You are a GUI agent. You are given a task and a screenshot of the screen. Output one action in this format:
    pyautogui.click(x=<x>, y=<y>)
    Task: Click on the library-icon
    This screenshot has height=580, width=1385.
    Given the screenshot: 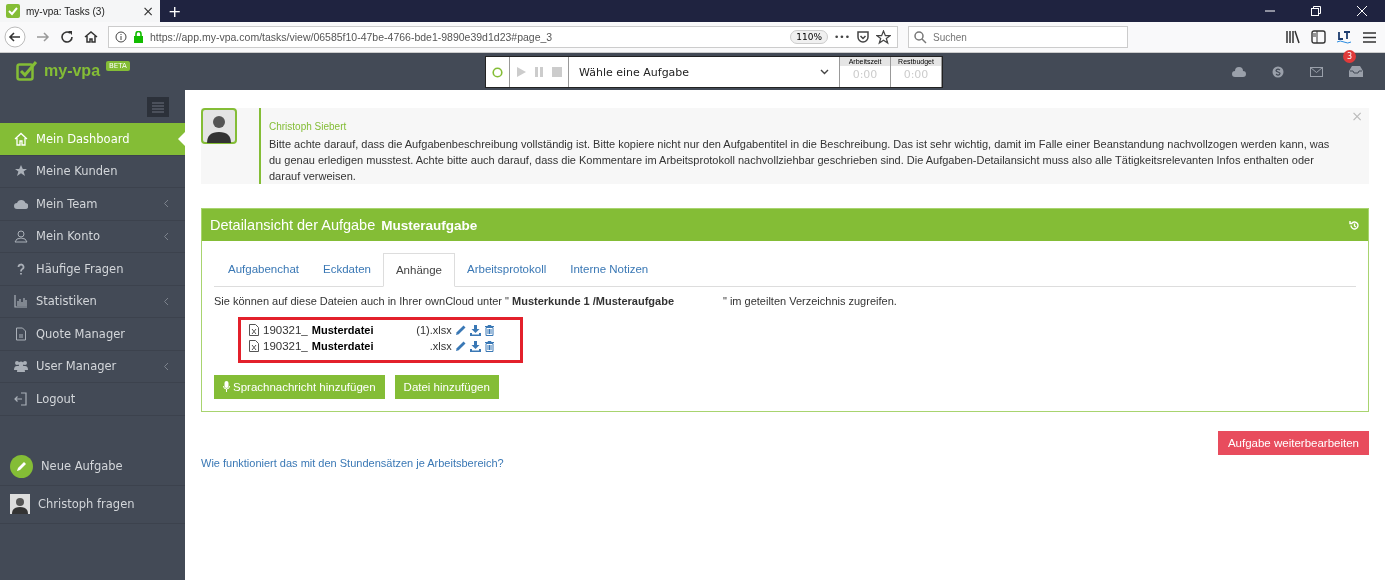 What is the action you would take?
    pyautogui.click(x=1293, y=37)
    